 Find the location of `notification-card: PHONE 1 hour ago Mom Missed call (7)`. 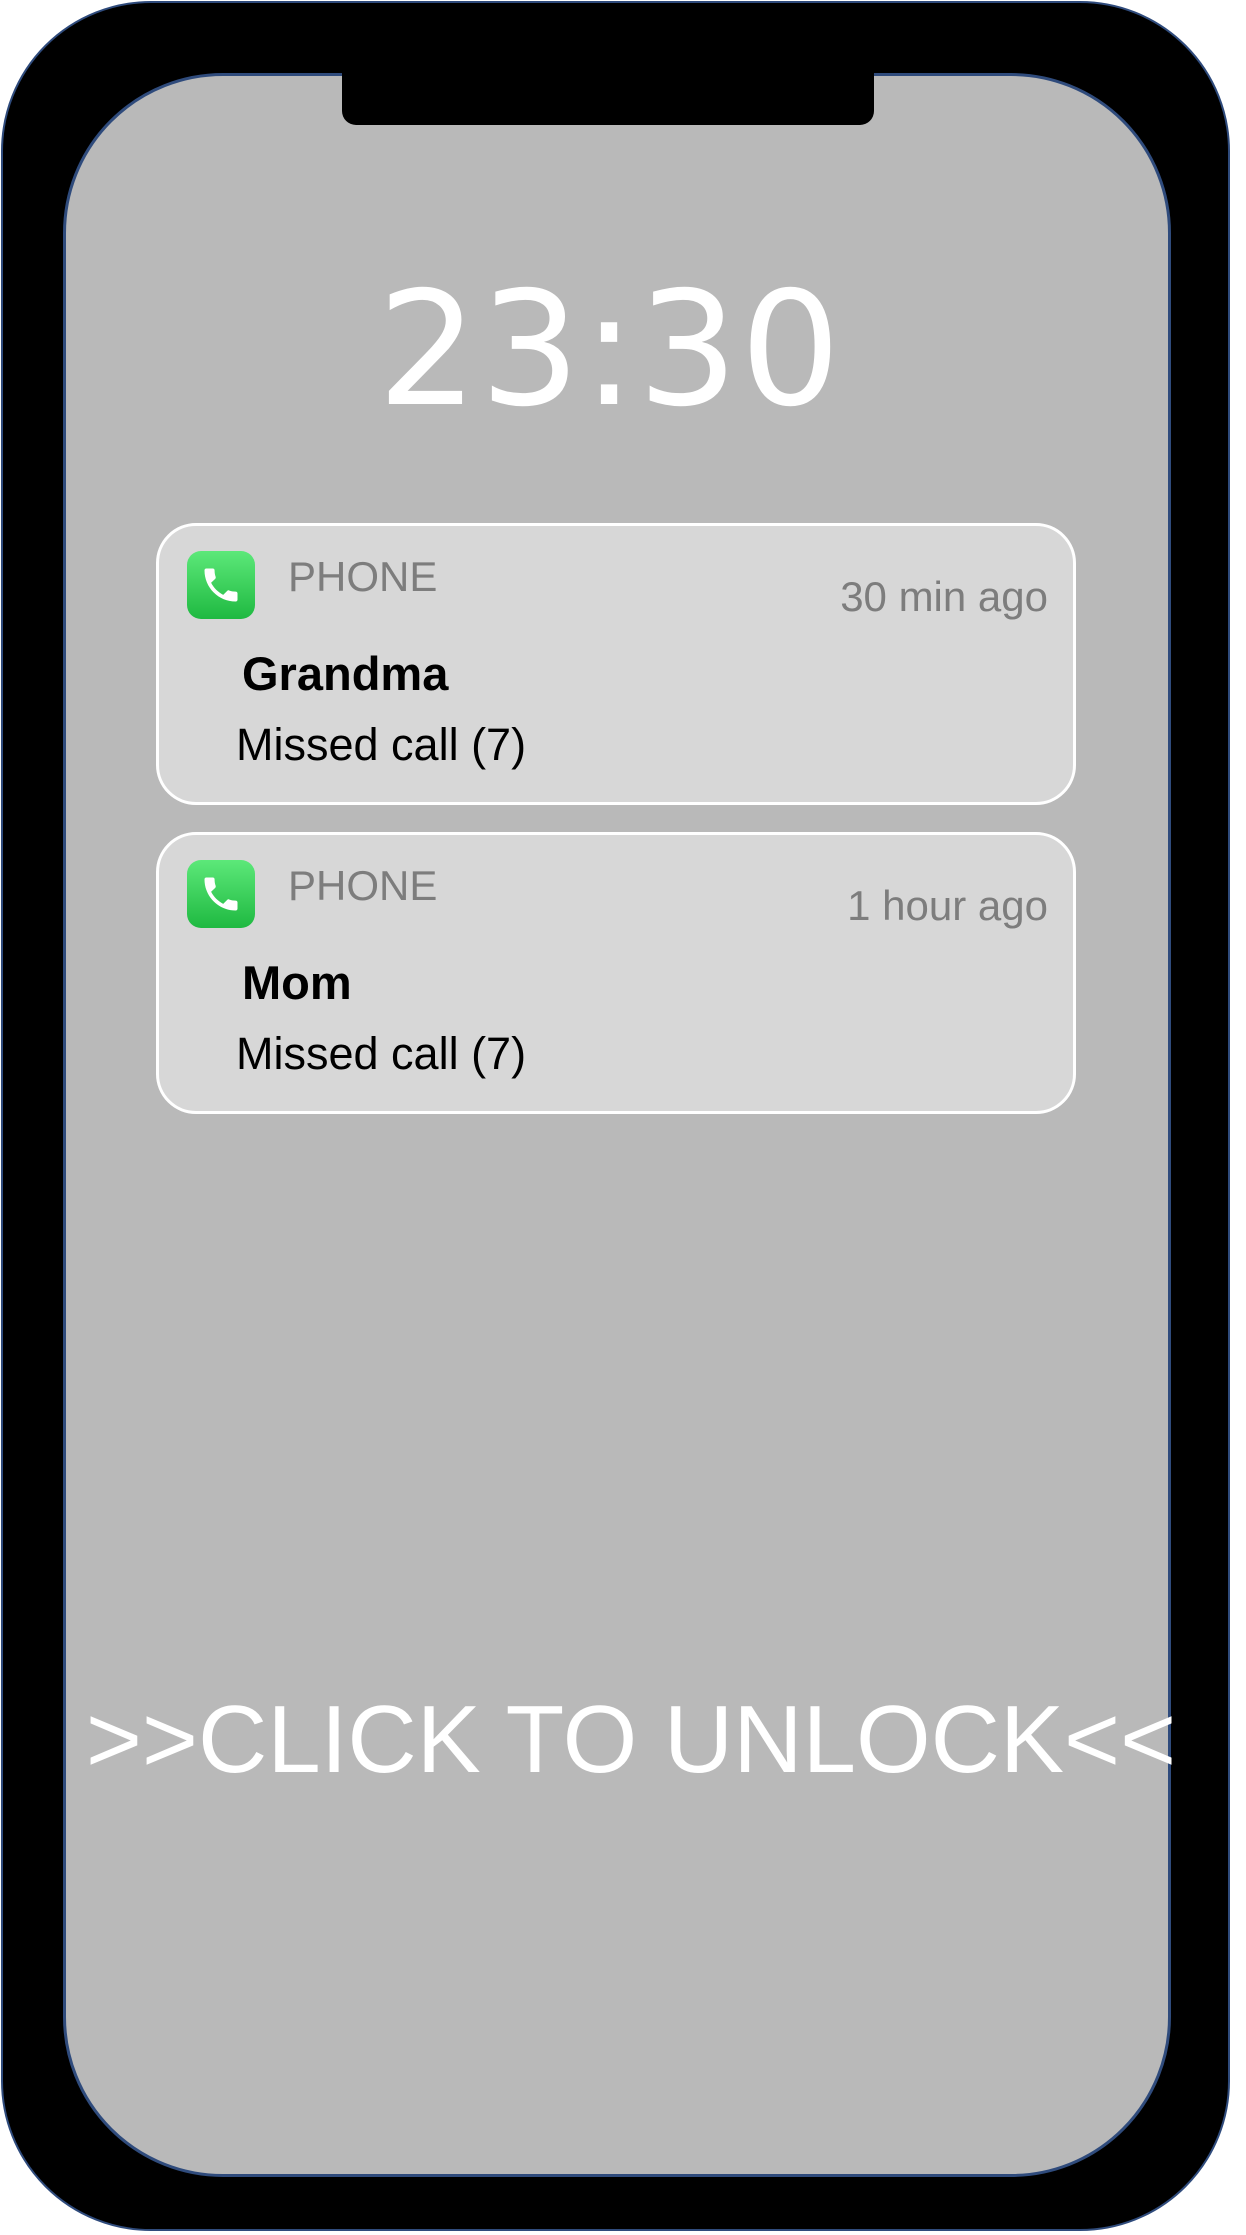

notification-card: PHONE 1 hour ago Mom Missed call (7) is located at coordinates (616, 973).